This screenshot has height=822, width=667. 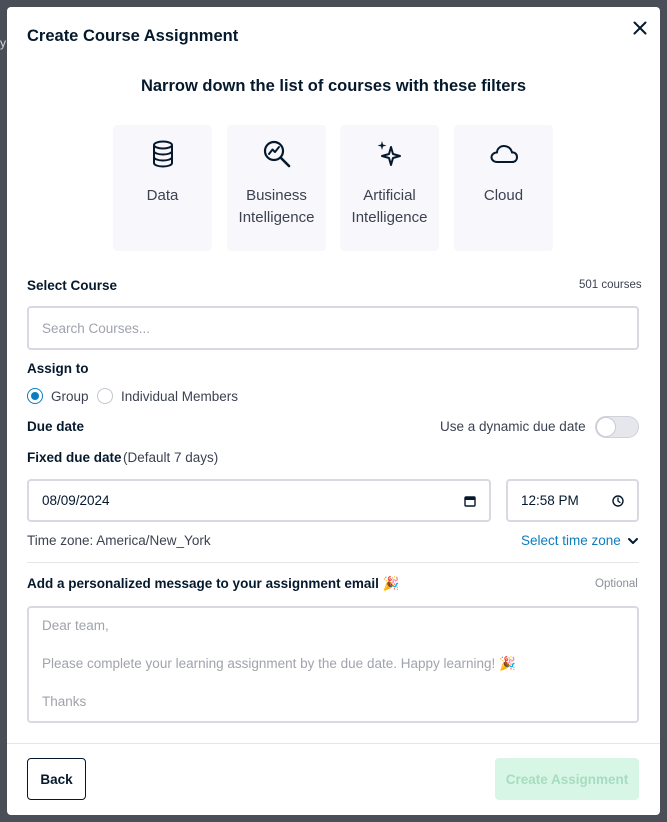 What do you see at coordinates (389, 206) in the screenshot?
I see `filter-label: Artificial Intelligence` at bounding box center [389, 206].